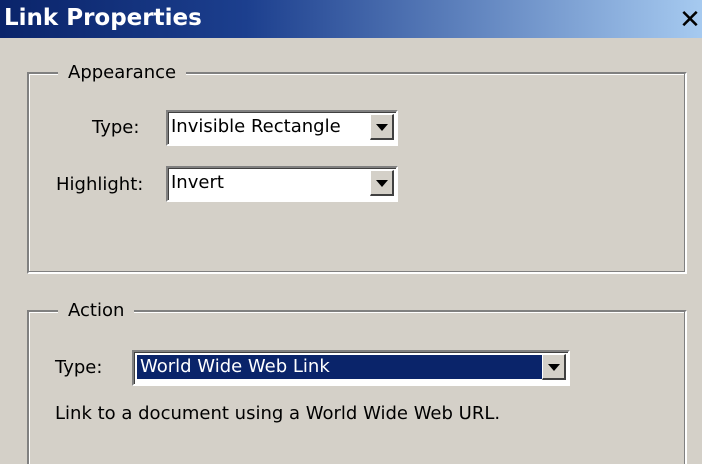  What do you see at coordinates (339, 367) in the screenshot?
I see `action-type-value: World Wide Web Link` at bounding box center [339, 367].